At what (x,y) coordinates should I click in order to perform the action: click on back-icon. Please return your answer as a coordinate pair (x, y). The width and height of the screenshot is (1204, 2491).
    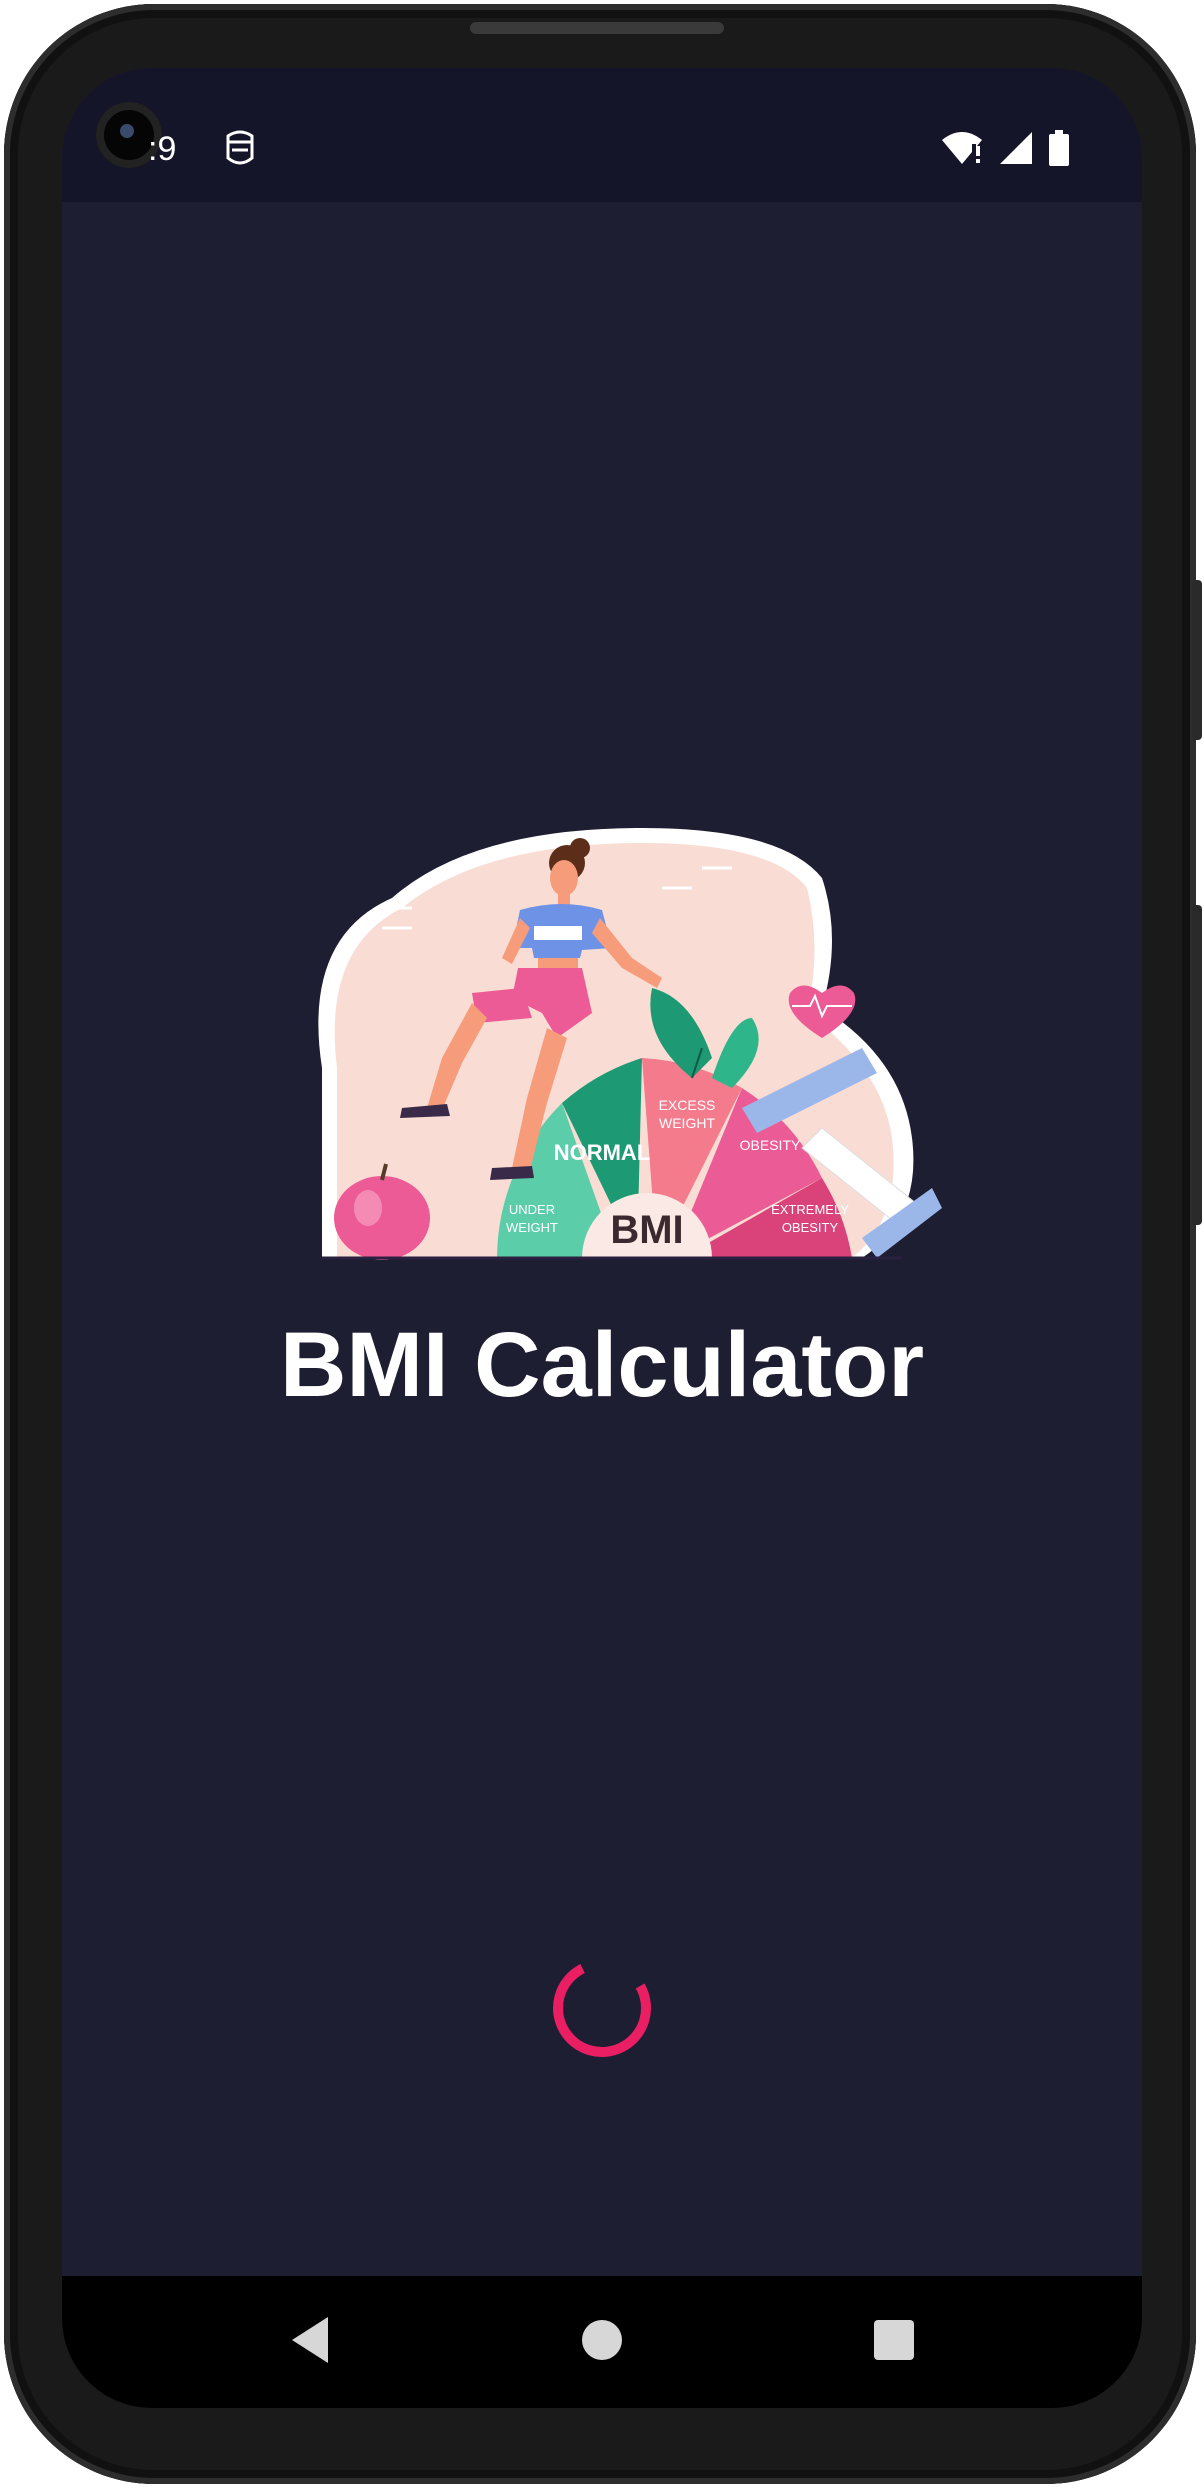
    Looking at the image, I should click on (310, 2340).